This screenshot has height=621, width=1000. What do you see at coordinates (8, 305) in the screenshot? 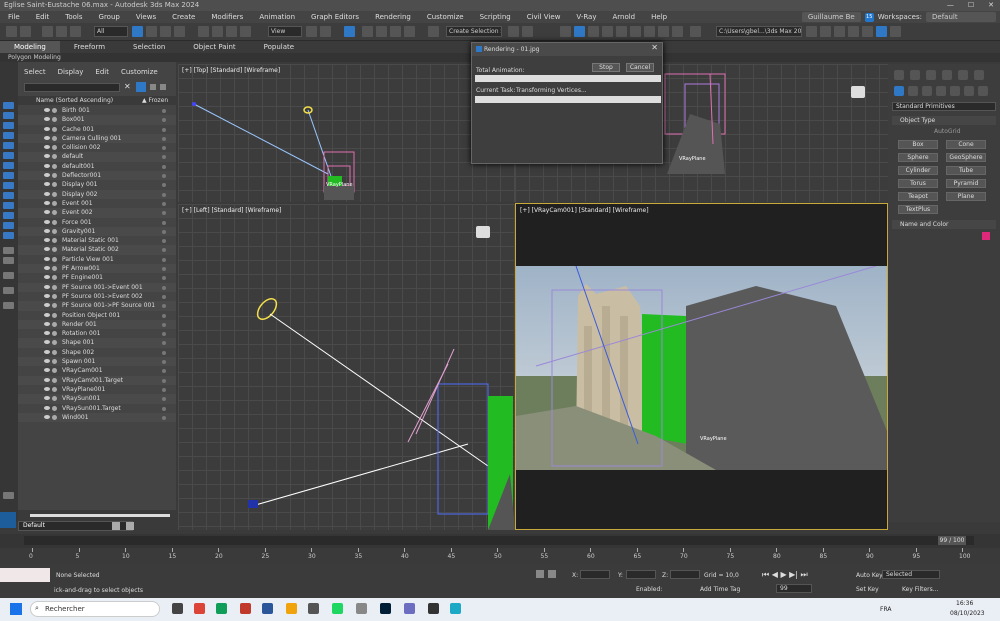
I see `options-icon` at bounding box center [8, 305].